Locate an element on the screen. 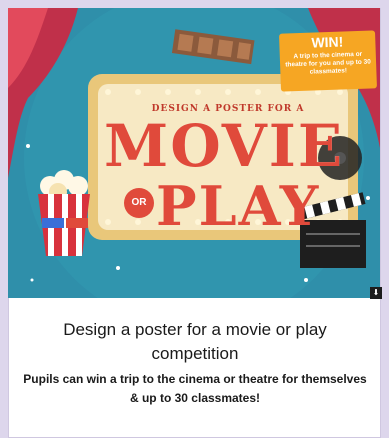  win-tag-title: WIN! is located at coordinates (327, 42).